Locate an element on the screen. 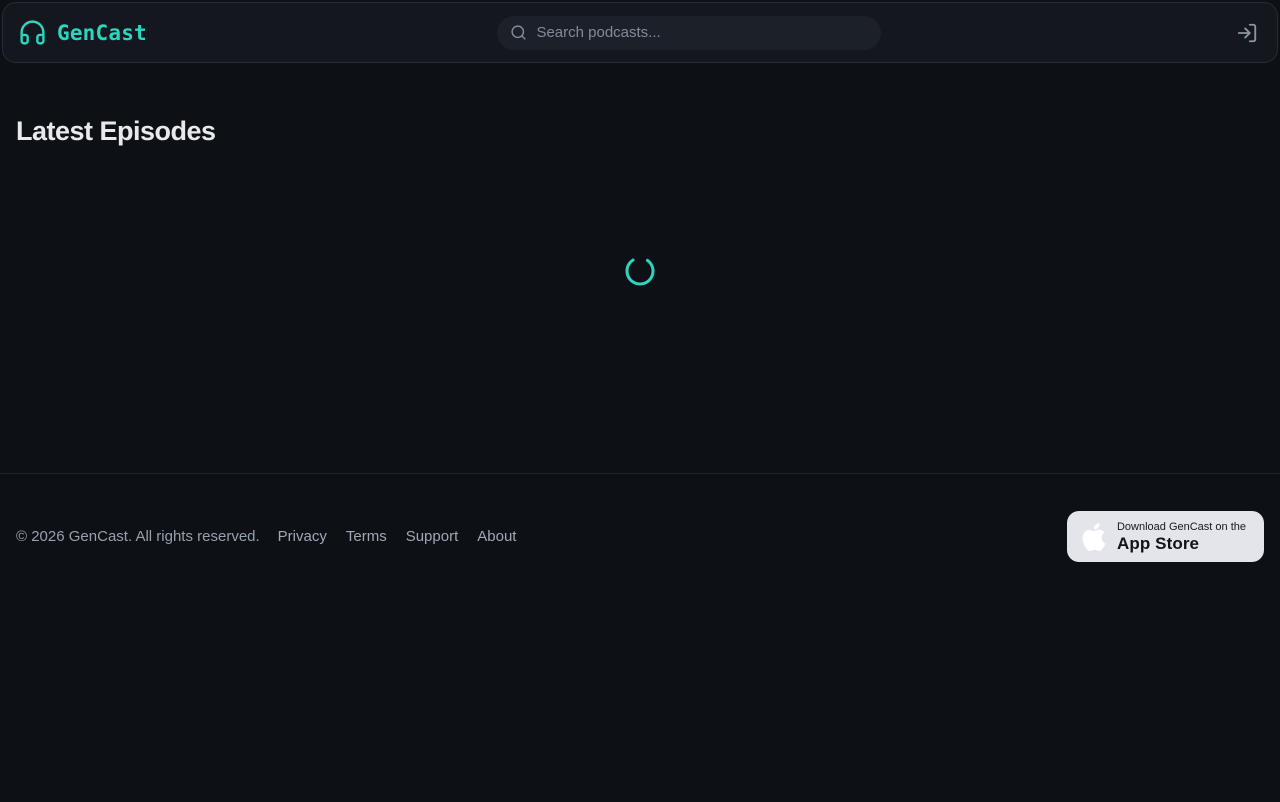 The height and width of the screenshot is (802, 1280). footer-link-support: Support is located at coordinates (432, 536).